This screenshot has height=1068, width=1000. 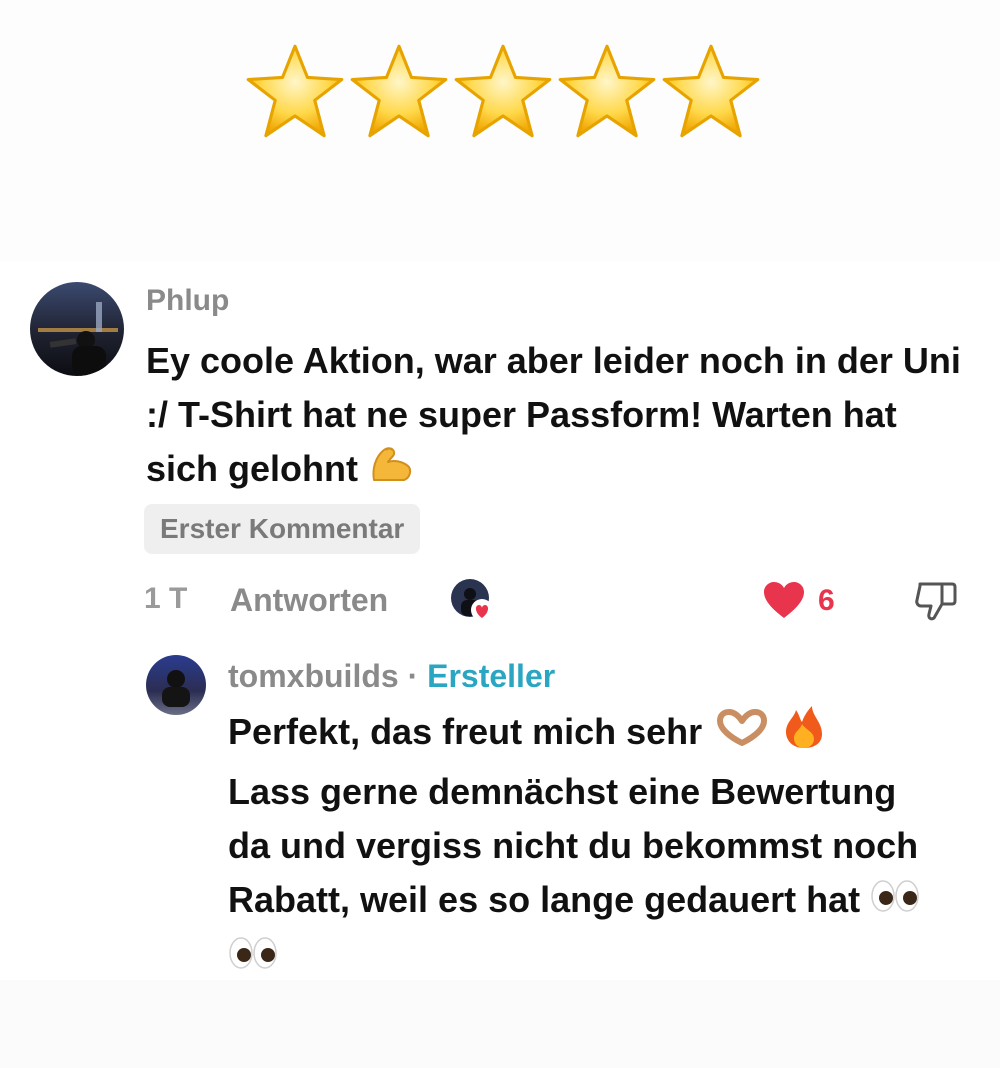 What do you see at coordinates (465, 732) in the screenshot?
I see `reply-line1: Perfekt, das freut mich sehr` at bounding box center [465, 732].